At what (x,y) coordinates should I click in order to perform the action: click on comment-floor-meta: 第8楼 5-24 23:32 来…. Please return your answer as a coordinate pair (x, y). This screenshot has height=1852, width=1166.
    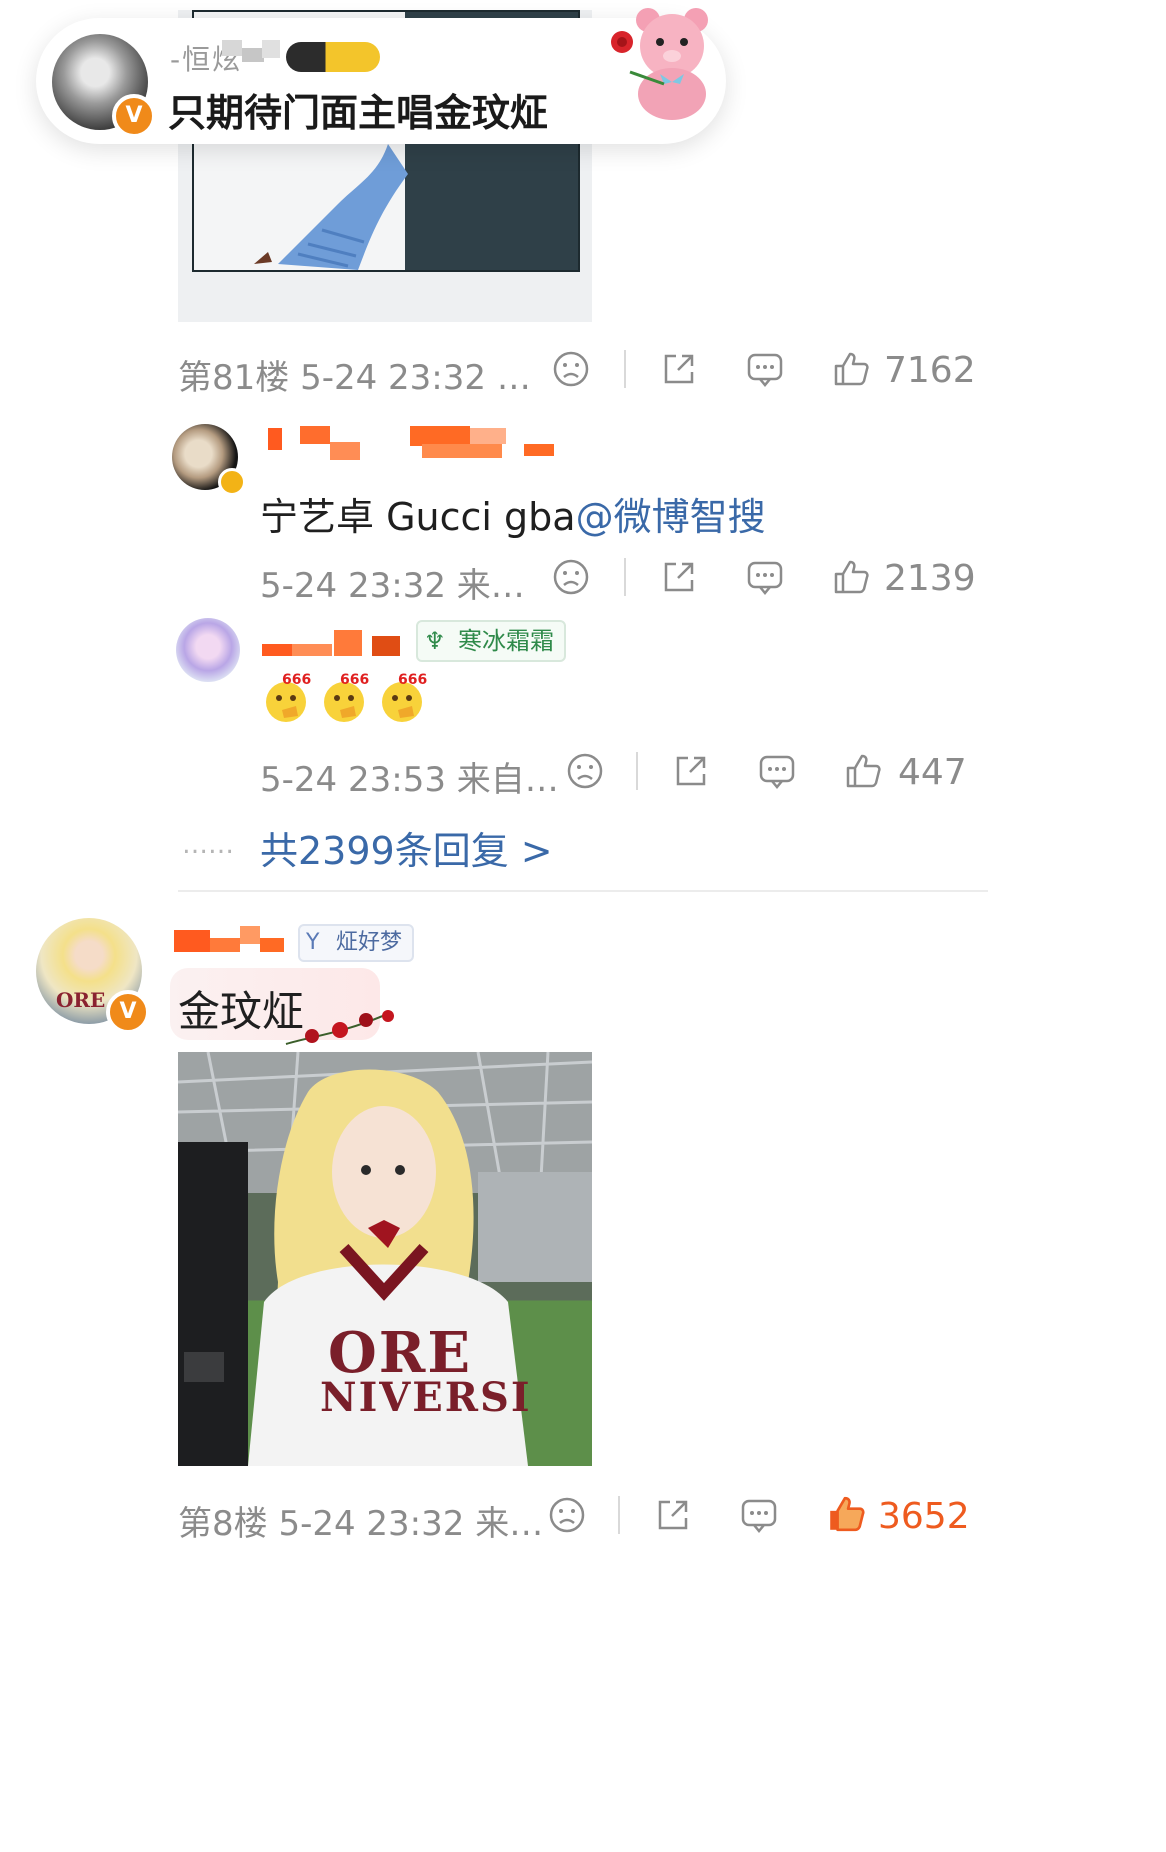
    Looking at the image, I should click on (361, 1524).